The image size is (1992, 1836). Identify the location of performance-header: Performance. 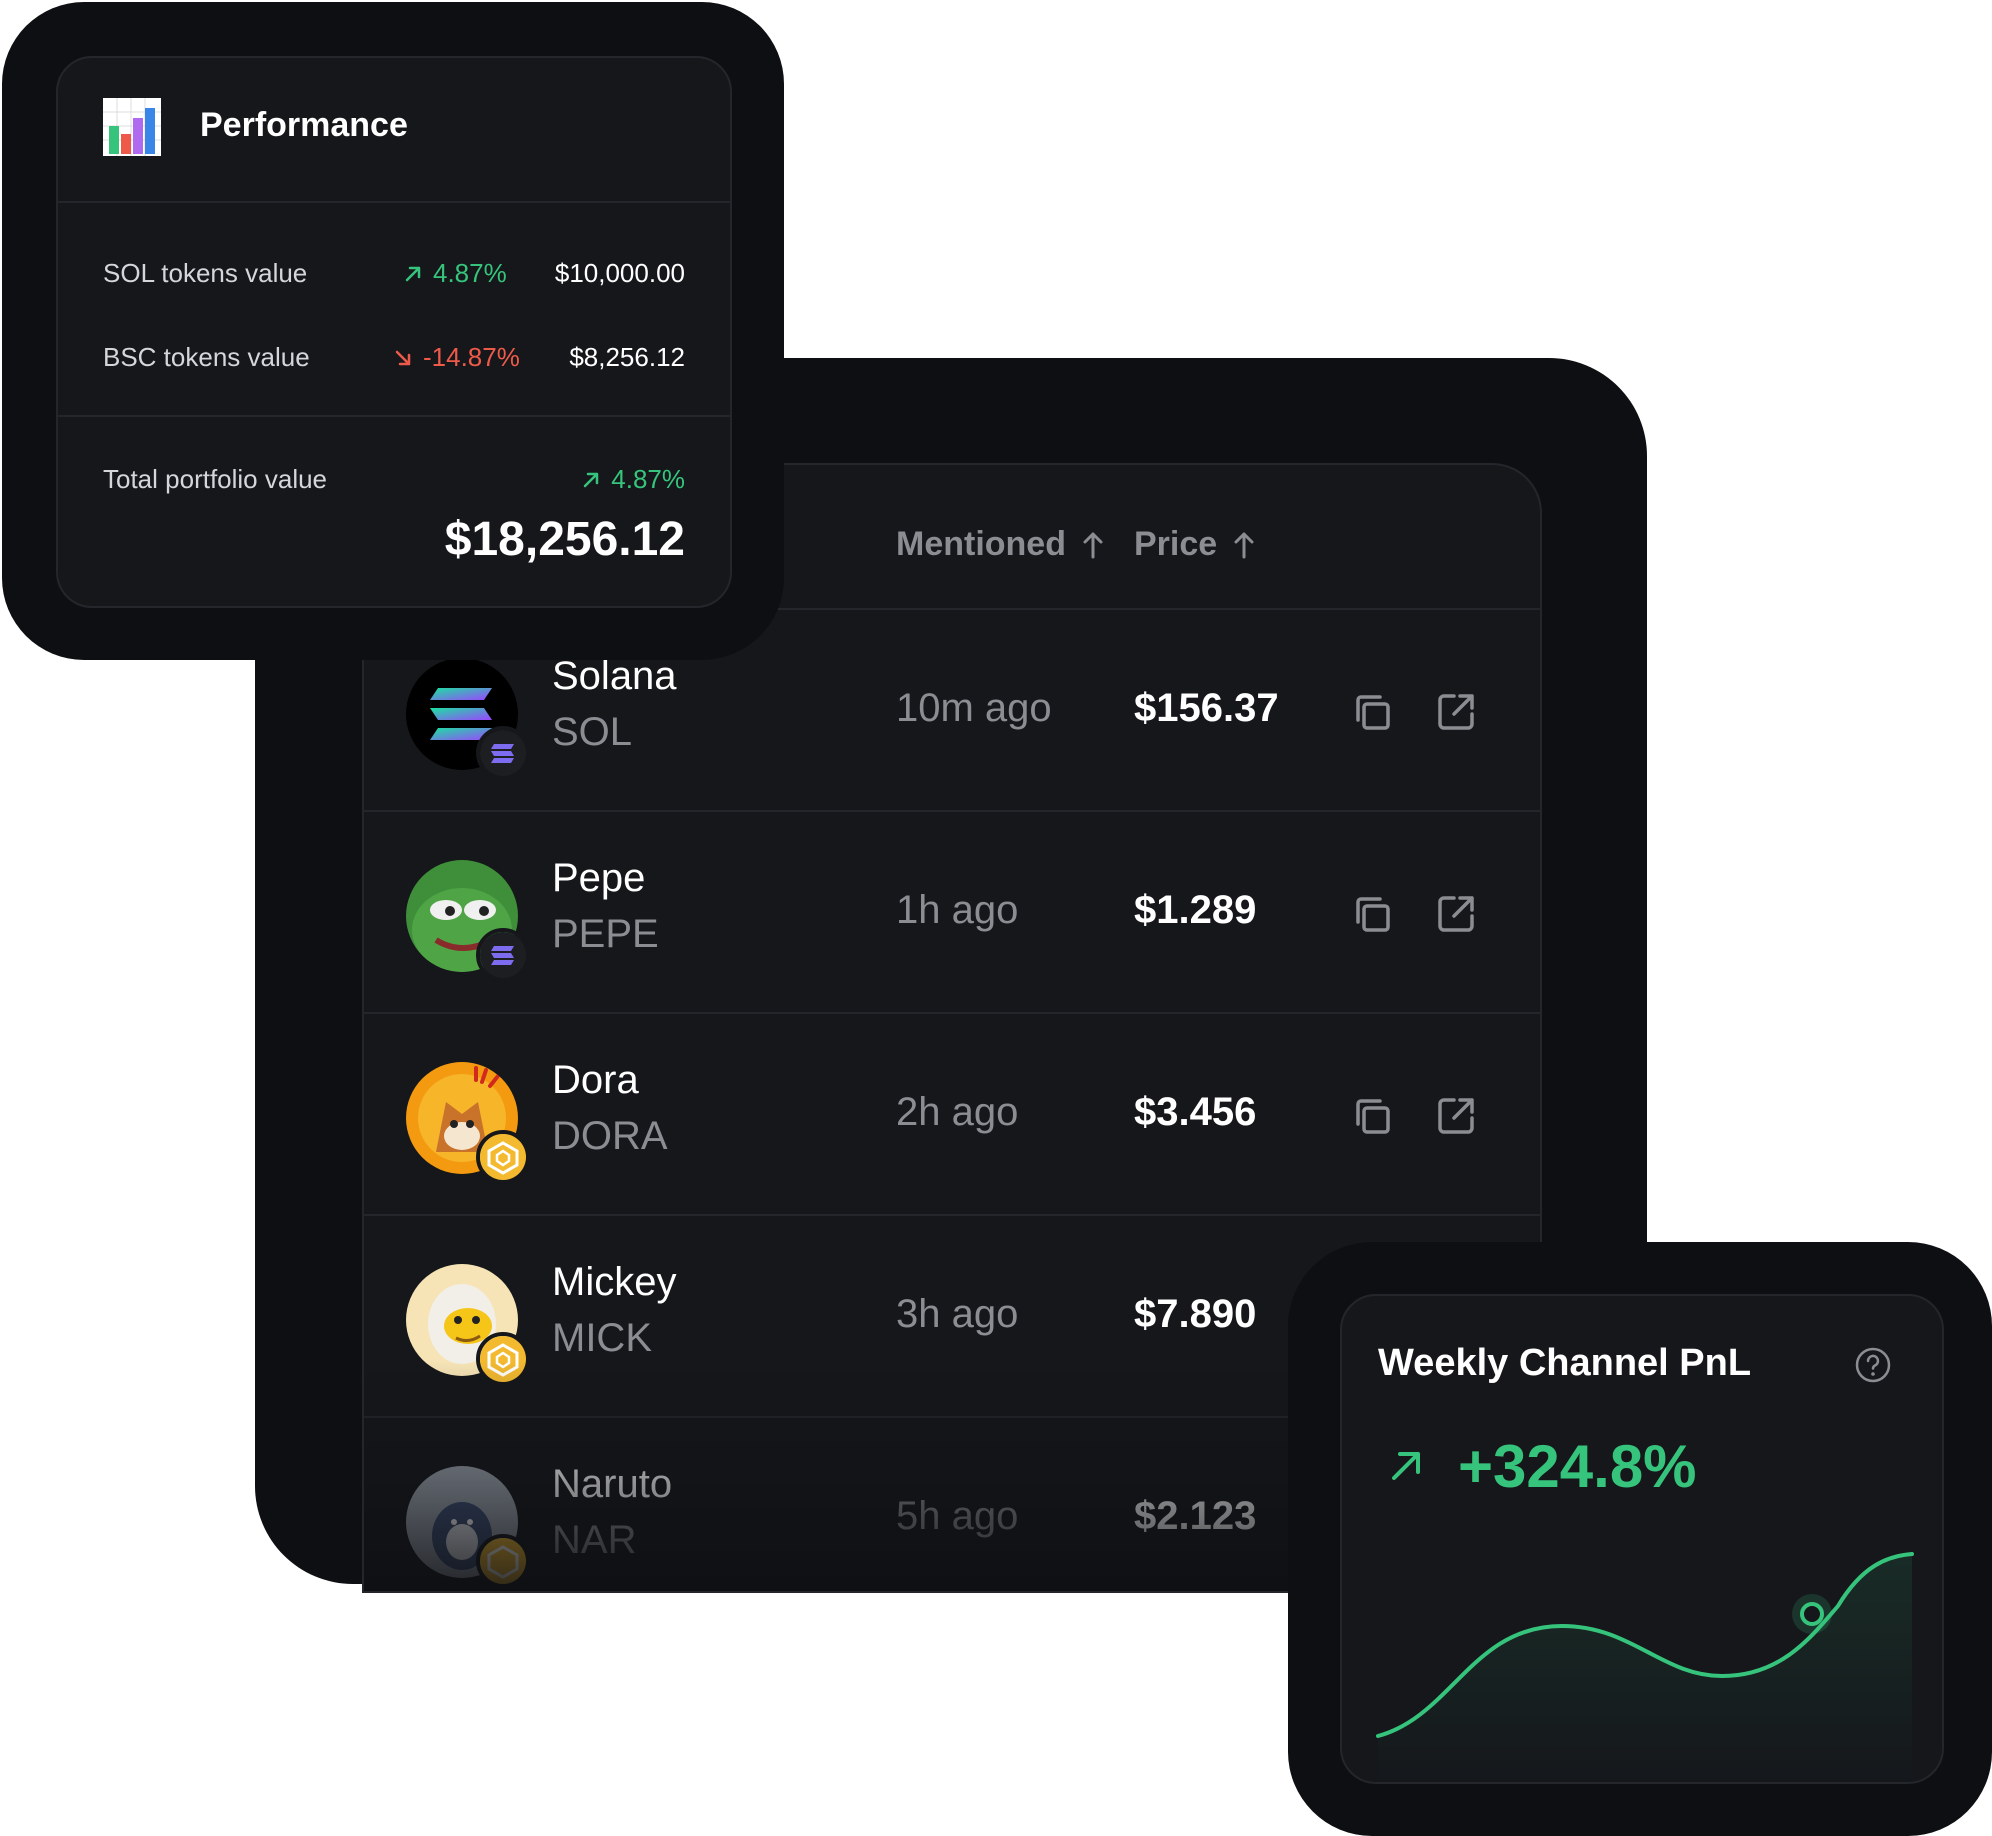
(394, 130).